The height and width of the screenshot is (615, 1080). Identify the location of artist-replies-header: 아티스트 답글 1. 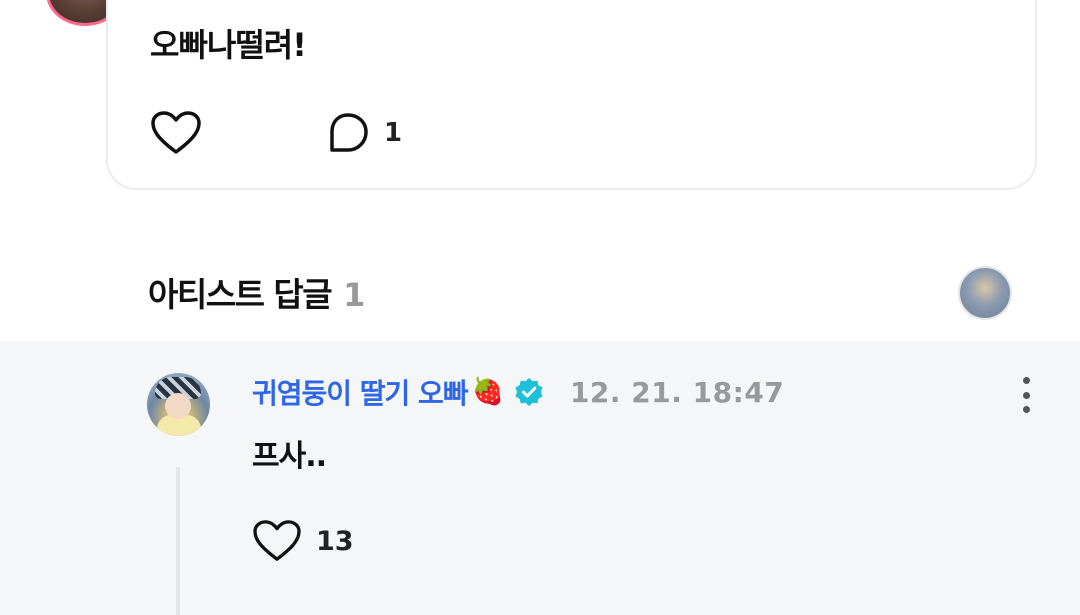
(256, 292).